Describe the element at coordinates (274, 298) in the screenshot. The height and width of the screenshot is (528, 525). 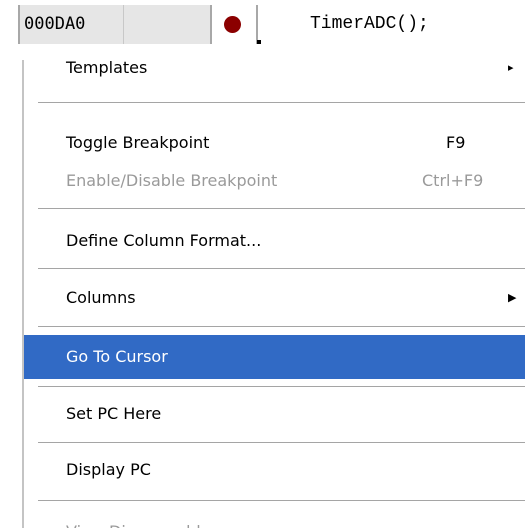
I see `menu-item-columns: Columns ▶` at that location.